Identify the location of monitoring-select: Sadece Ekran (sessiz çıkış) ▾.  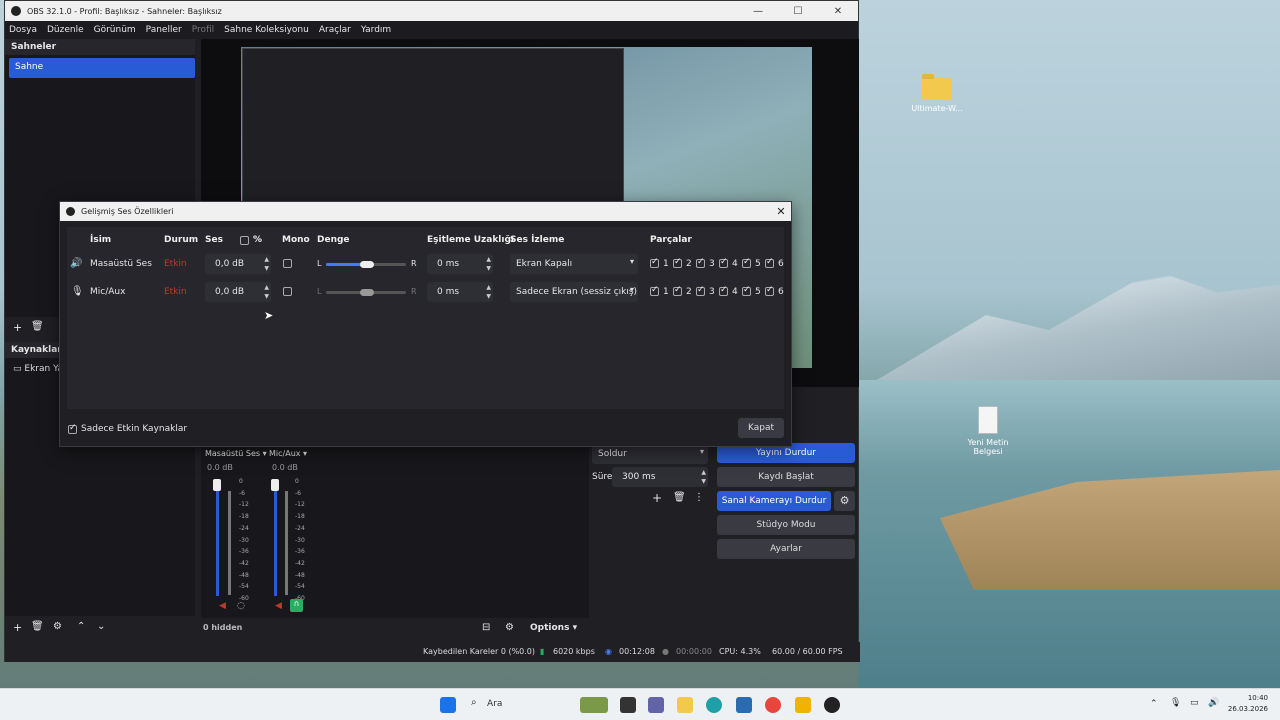
(574, 292).